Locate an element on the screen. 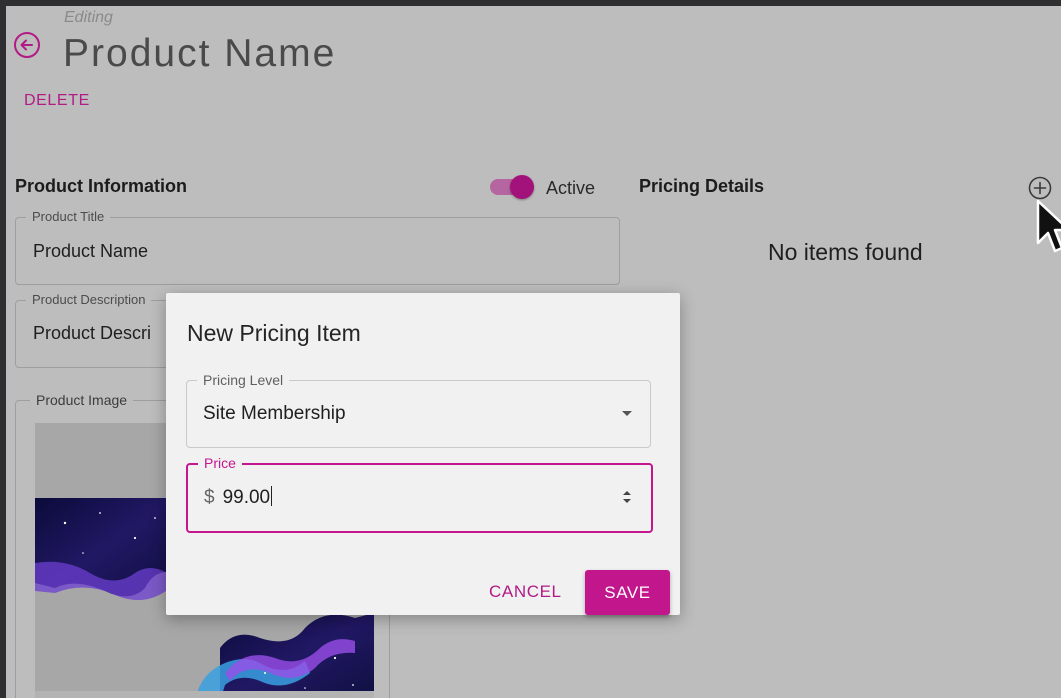 The width and height of the screenshot is (1061, 698). price-label: Price is located at coordinates (220, 463).